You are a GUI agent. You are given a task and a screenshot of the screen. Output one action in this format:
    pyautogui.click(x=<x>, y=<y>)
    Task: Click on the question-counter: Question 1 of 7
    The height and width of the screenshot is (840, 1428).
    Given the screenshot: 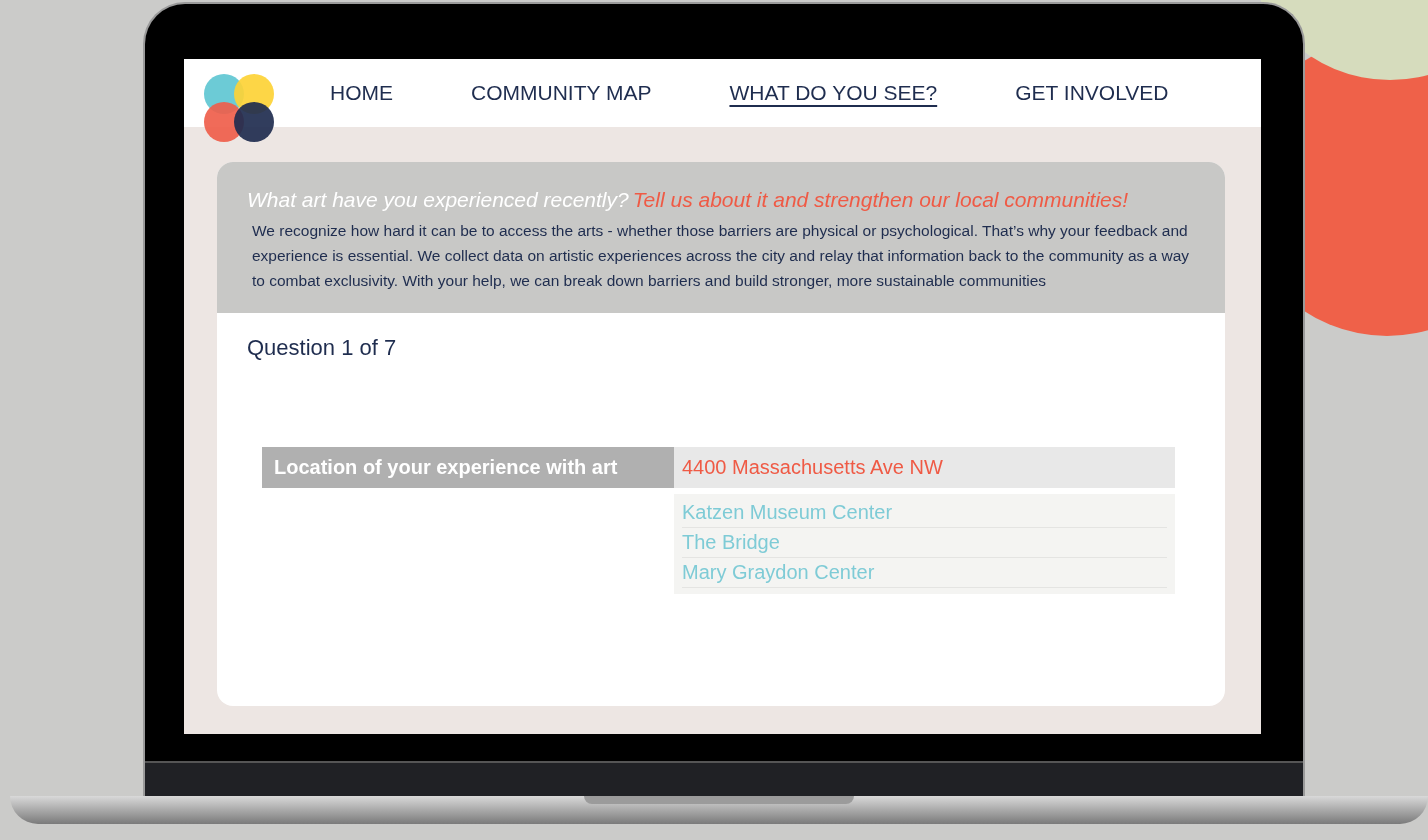 What is the action you would take?
    pyautogui.click(x=322, y=348)
    